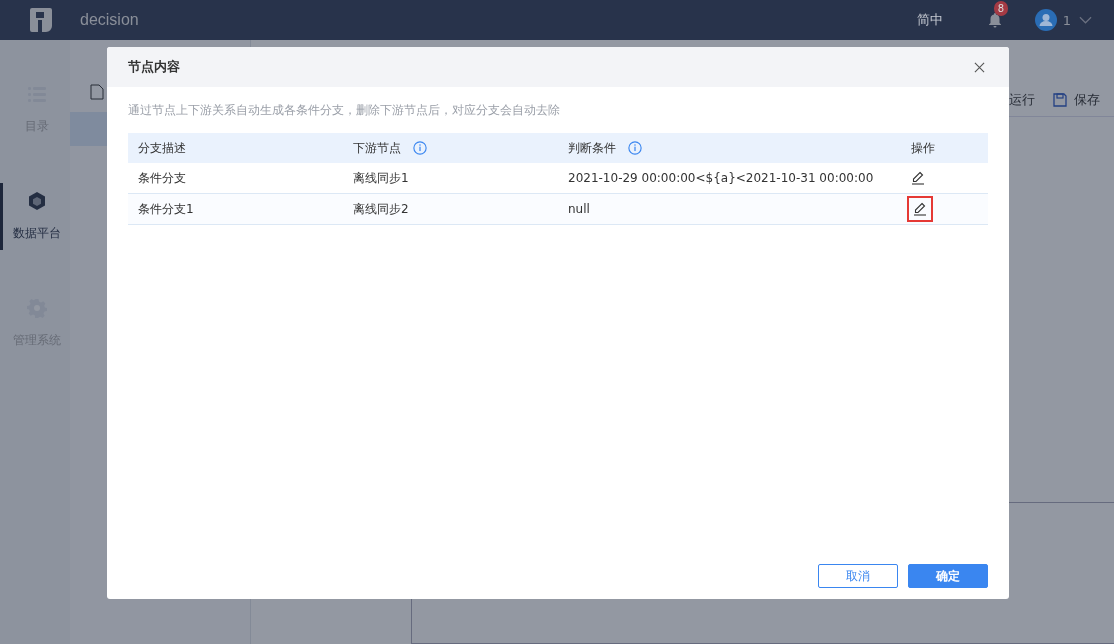 The width and height of the screenshot is (1114, 644). Describe the element at coordinates (1087, 100) in the screenshot. I see `toolbar-label: 保存` at that location.